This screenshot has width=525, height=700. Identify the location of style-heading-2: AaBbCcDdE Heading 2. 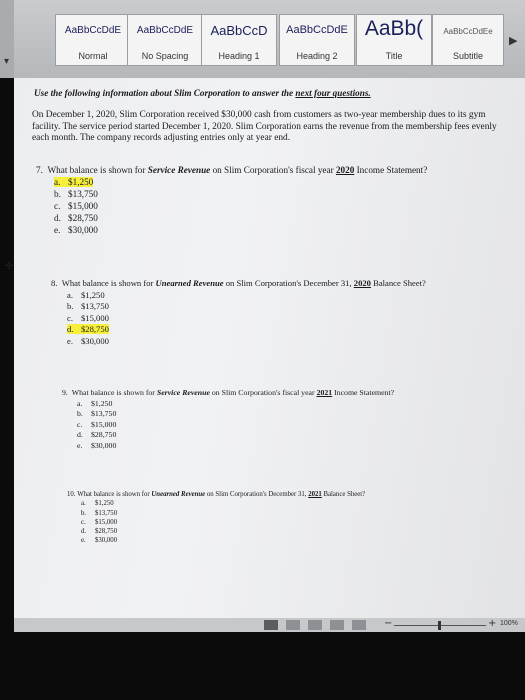
(317, 40).